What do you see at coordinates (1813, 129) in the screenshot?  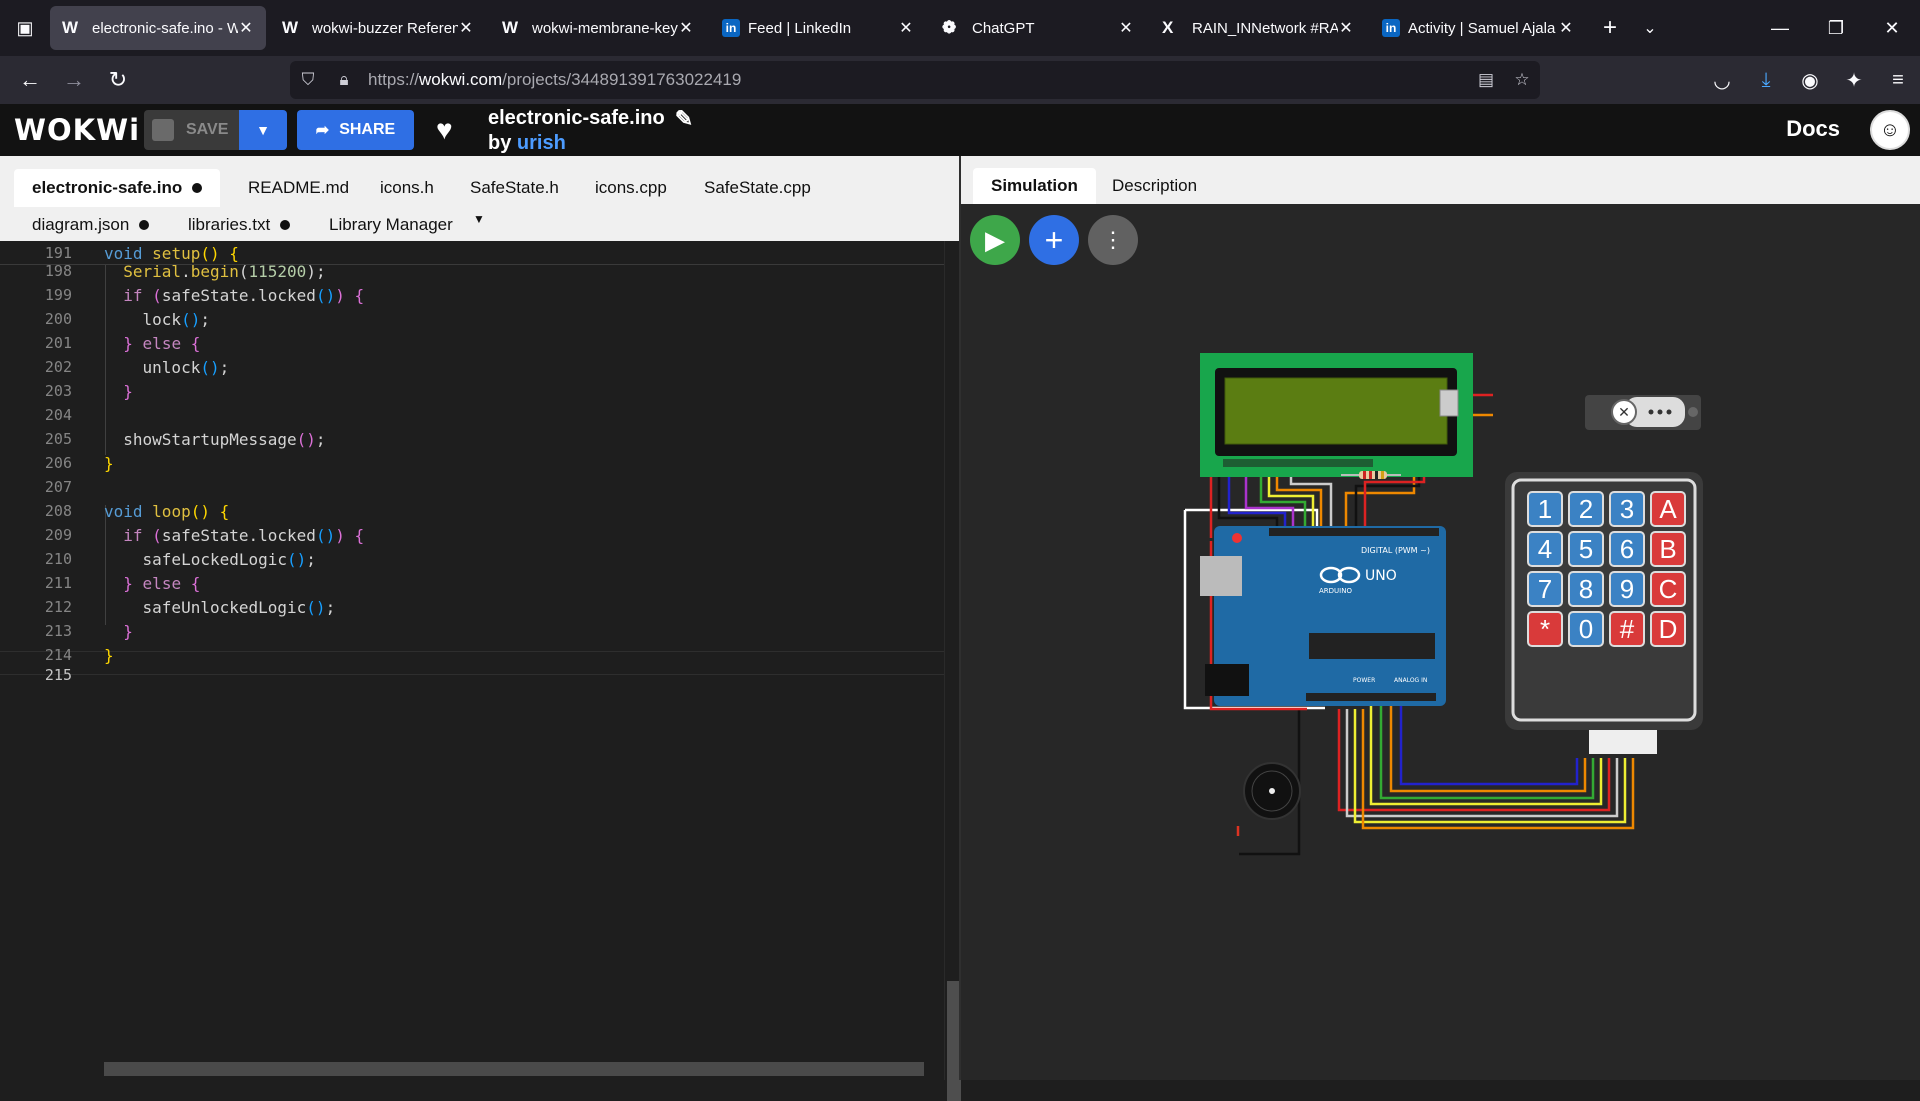 I see `docs-link: Docs` at bounding box center [1813, 129].